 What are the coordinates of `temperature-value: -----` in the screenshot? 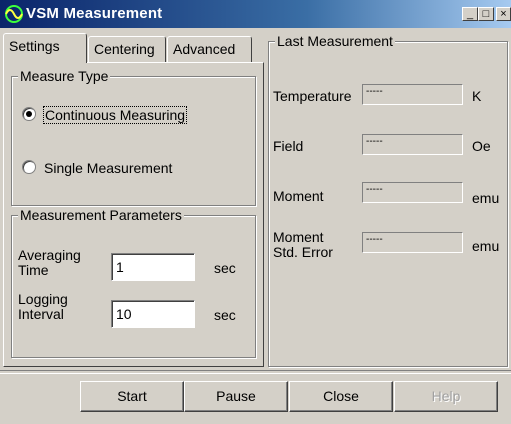 It's located at (412, 94).